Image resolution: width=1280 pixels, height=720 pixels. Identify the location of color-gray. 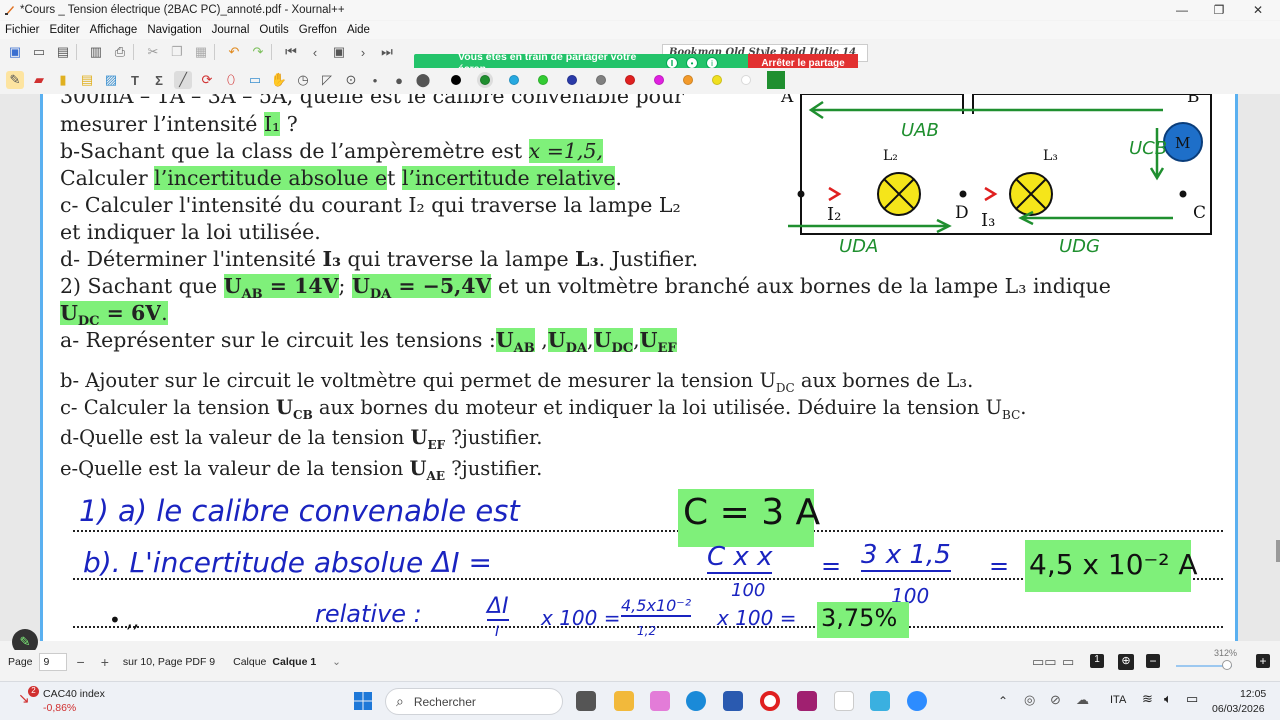
(601, 80).